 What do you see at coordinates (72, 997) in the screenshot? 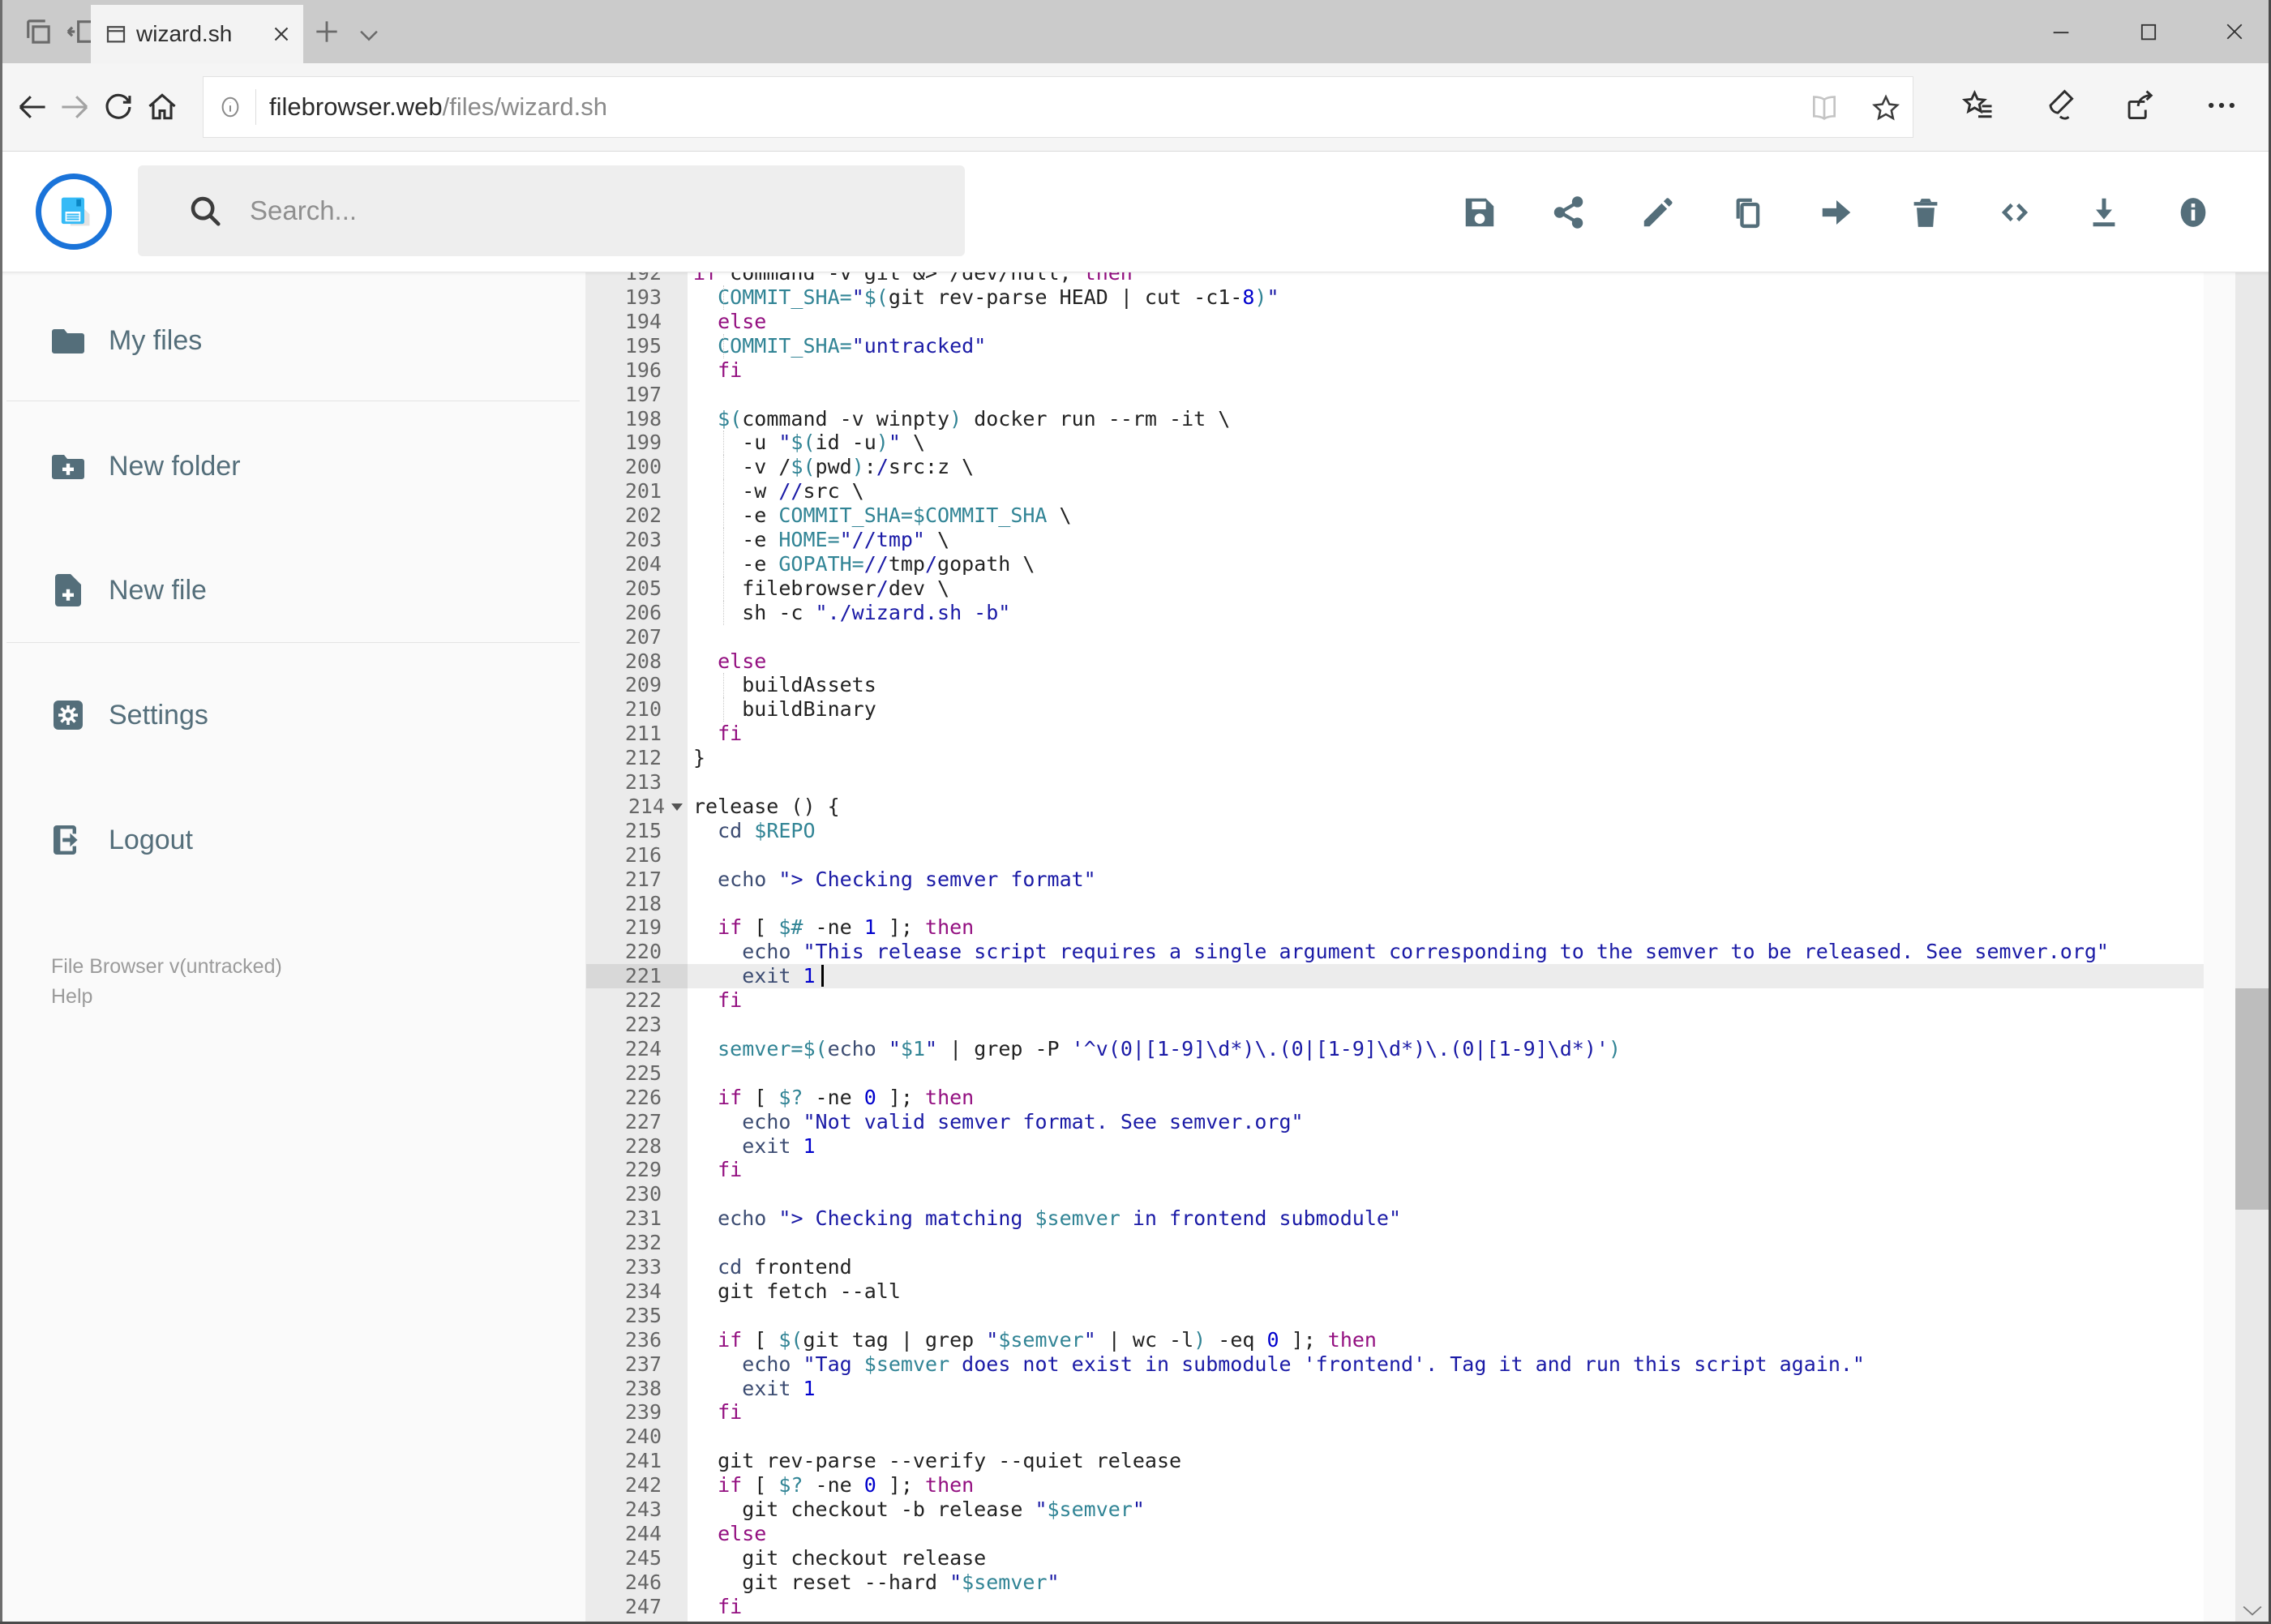
I see `help-link: Help` at bounding box center [72, 997].